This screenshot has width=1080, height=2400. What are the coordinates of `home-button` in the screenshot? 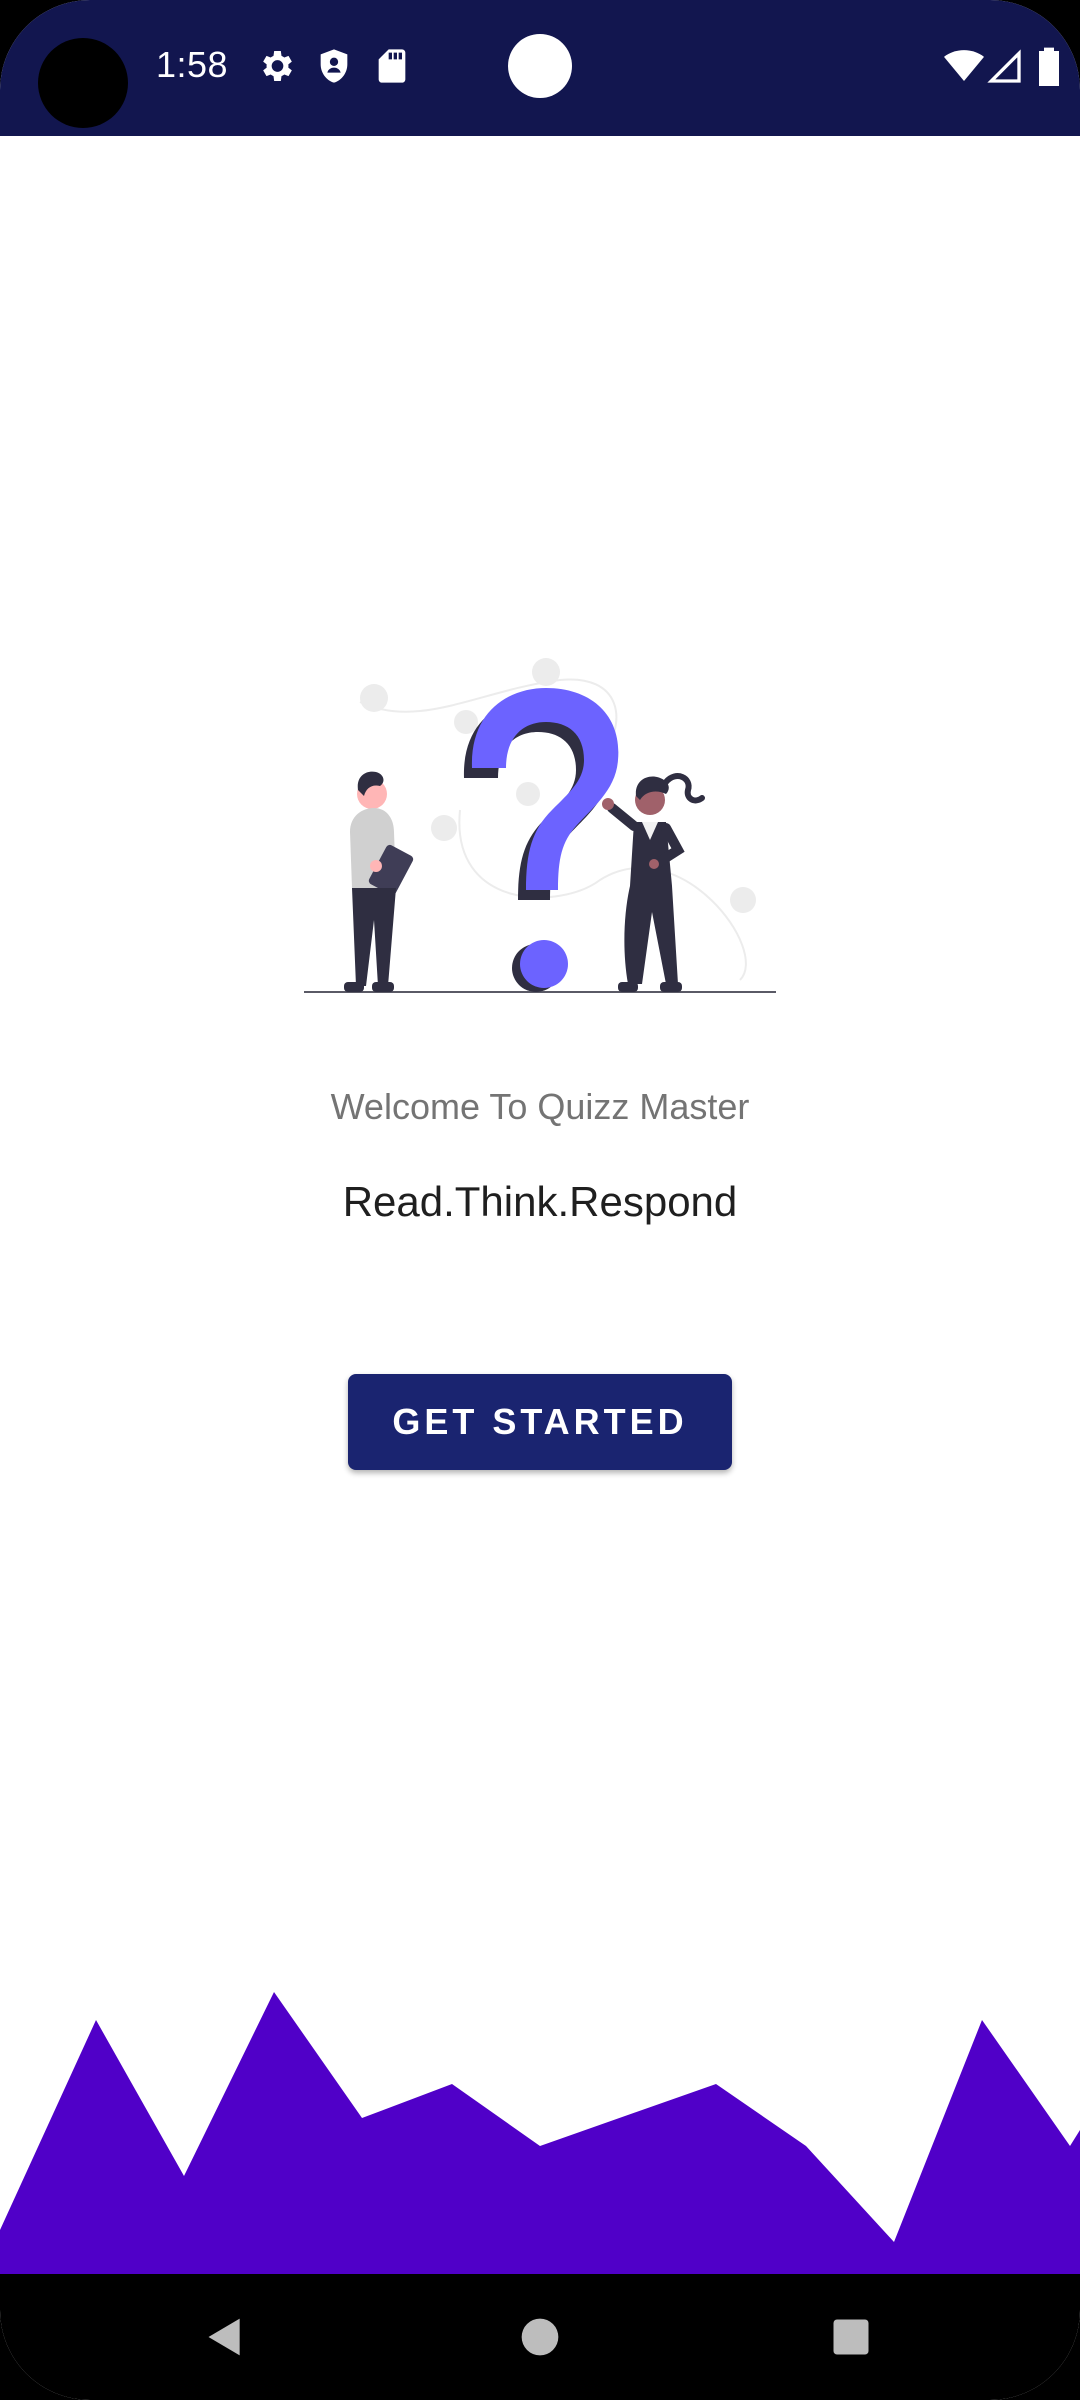 It's located at (540, 2337).